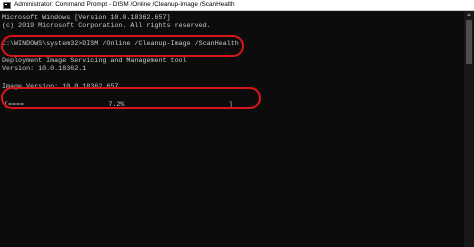 This screenshot has width=474, height=247. Describe the element at coordinates (131, 98) in the screenshot. I see `progress-highlight-oval` at that location.